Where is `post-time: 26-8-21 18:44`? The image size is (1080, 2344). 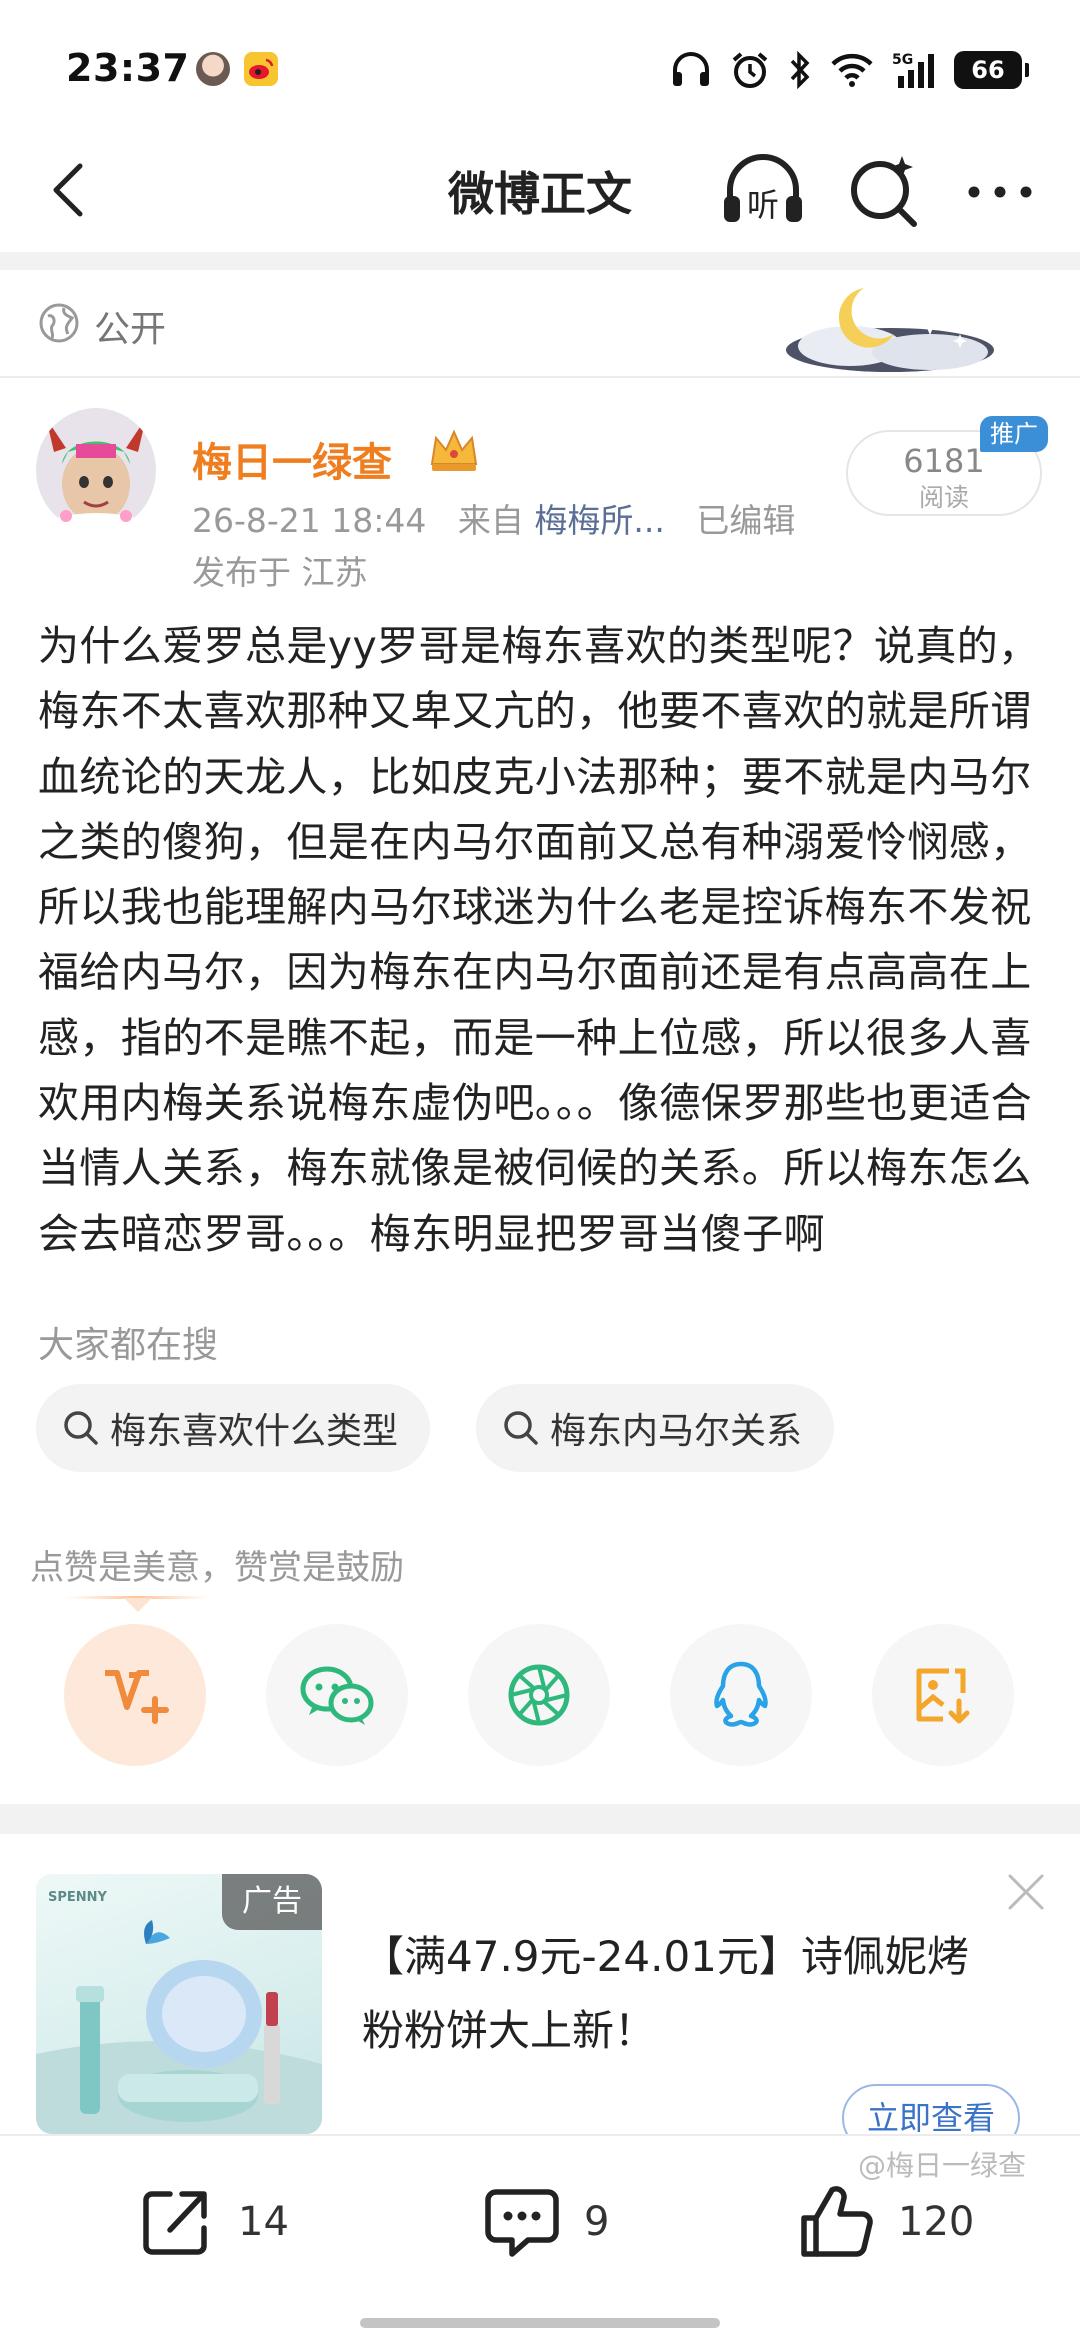
post-time: 26-8-21 18:44 is located at coordinates (309, 520).